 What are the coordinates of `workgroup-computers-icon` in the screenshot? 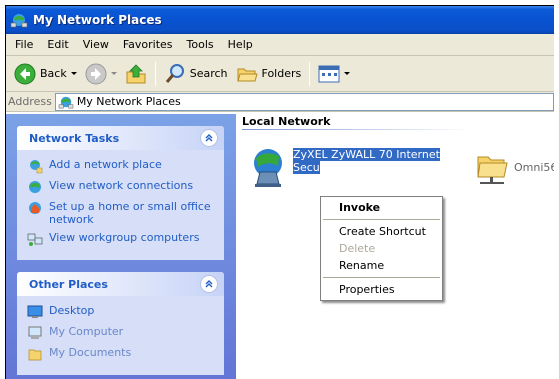 It's located at (35, 239).